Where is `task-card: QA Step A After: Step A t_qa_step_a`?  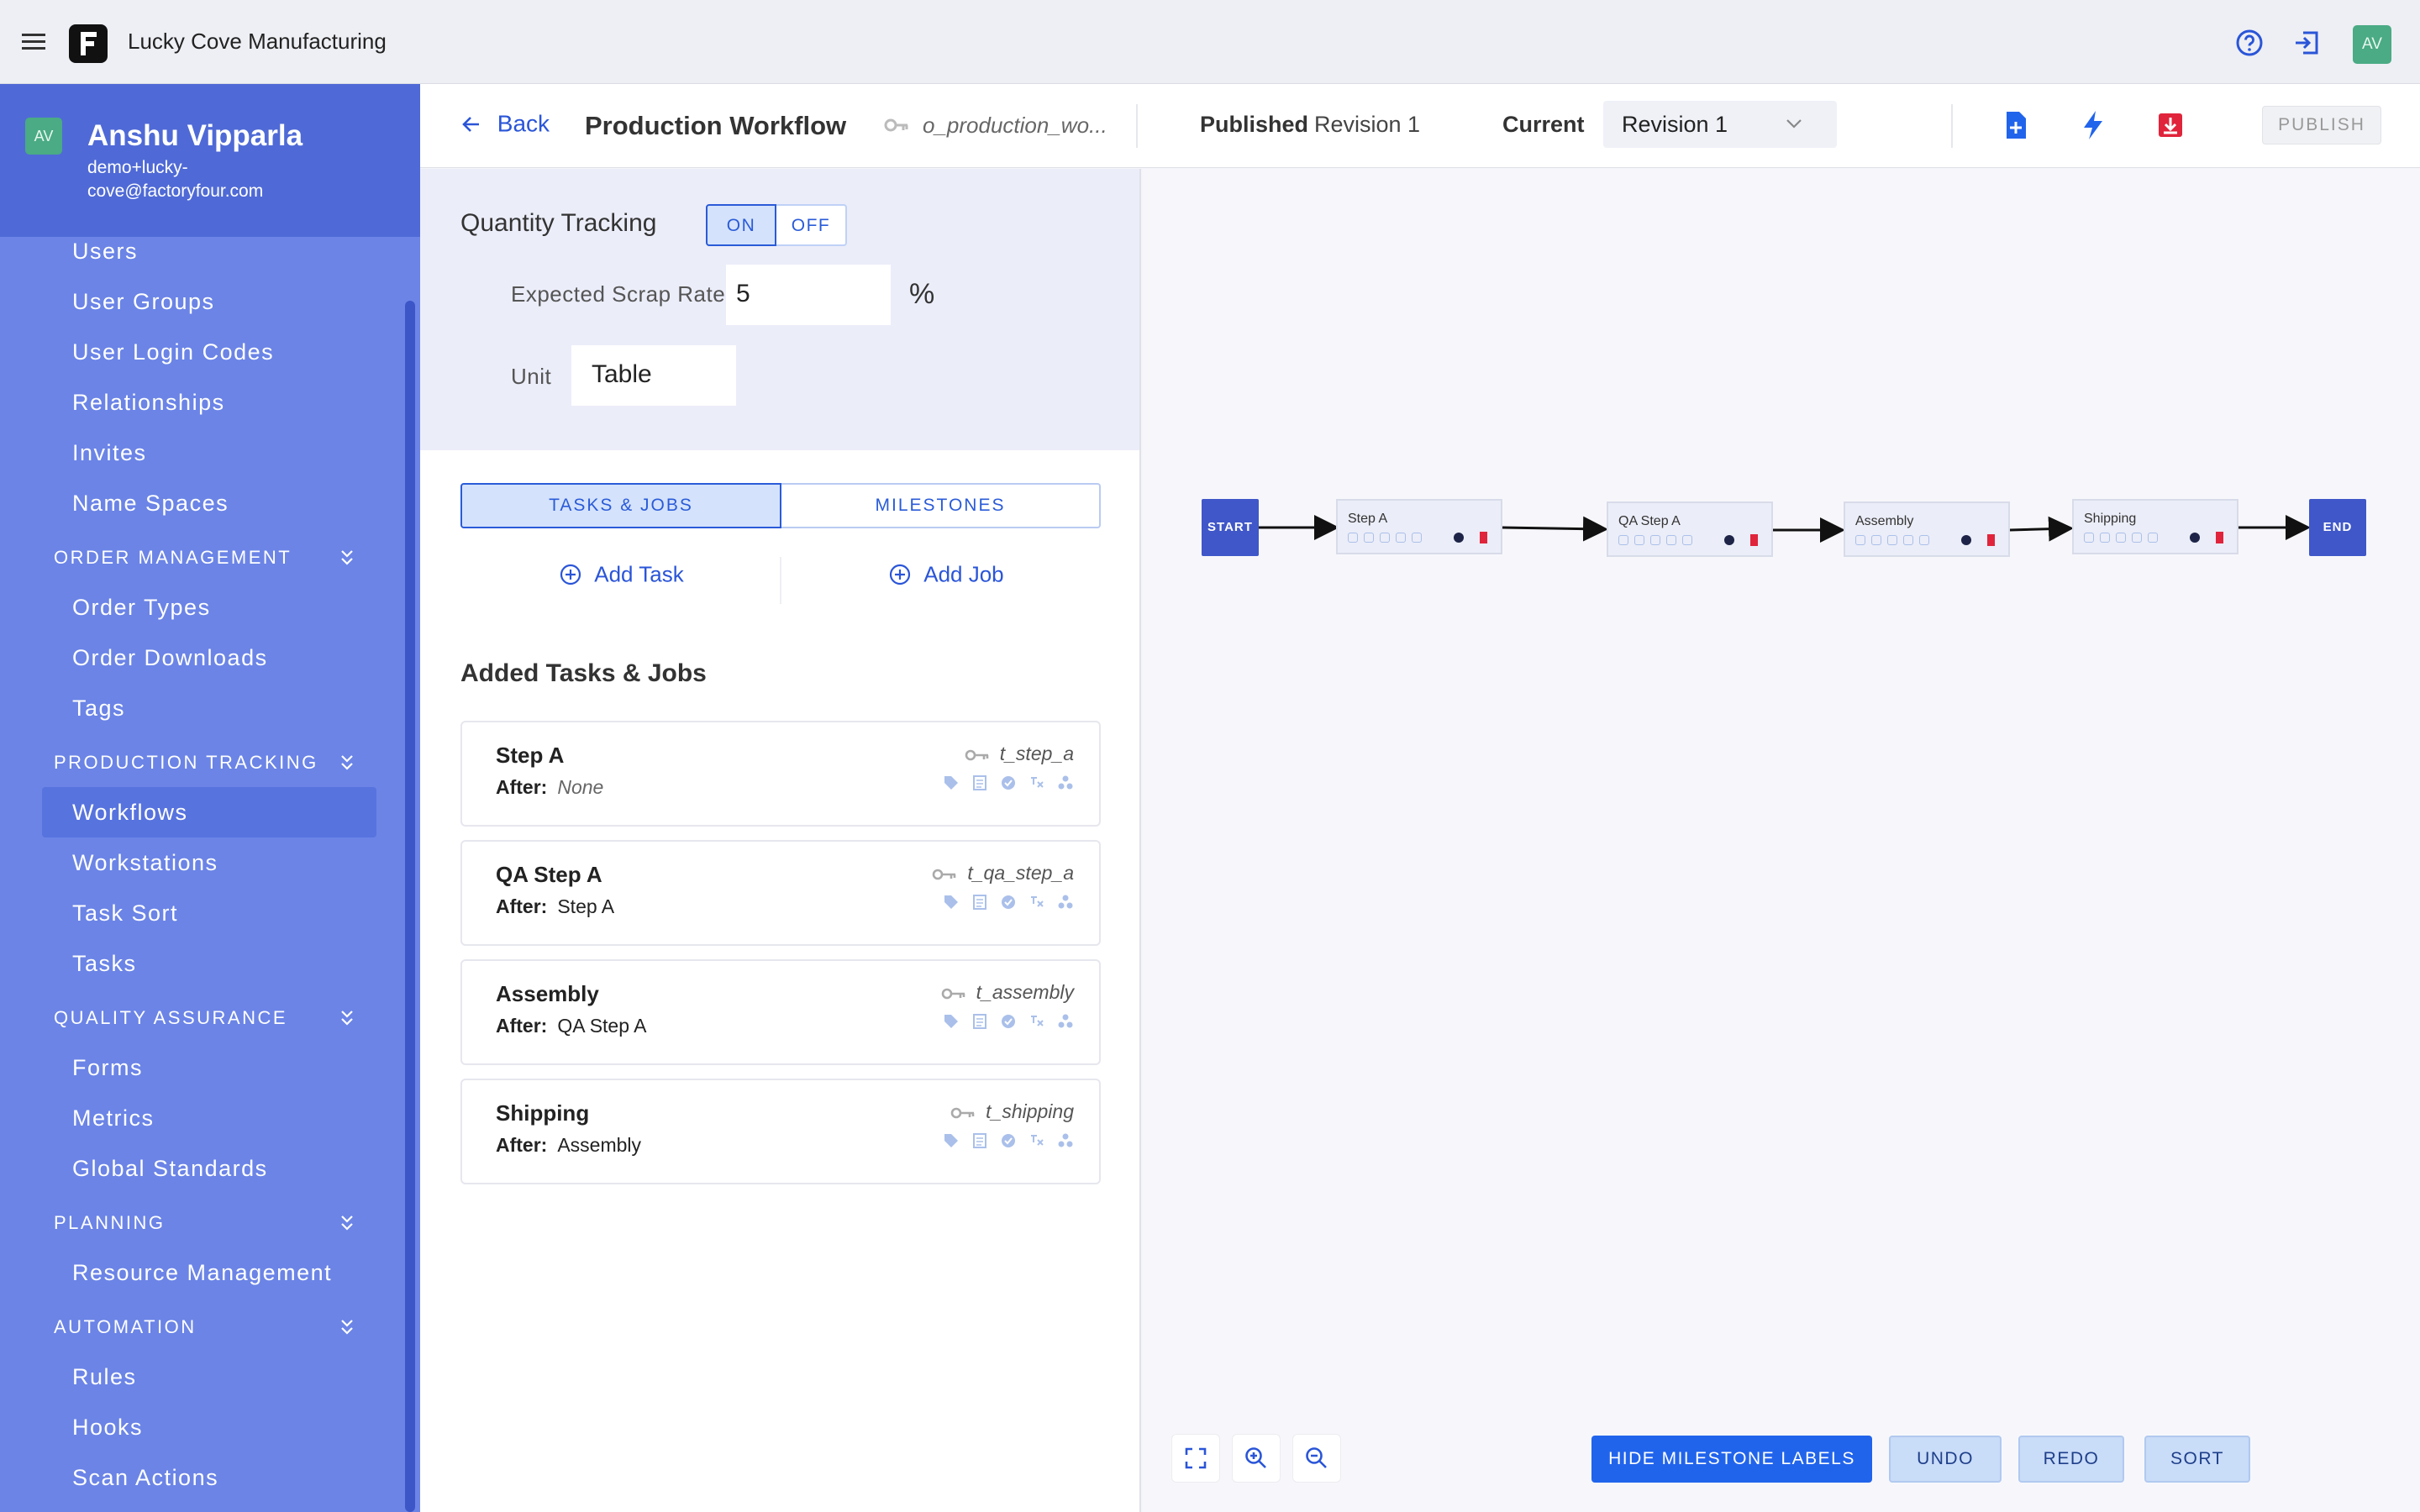 task-card: QA Step A After: Step A t_qa_step_a is located at coordinates (780, 893).